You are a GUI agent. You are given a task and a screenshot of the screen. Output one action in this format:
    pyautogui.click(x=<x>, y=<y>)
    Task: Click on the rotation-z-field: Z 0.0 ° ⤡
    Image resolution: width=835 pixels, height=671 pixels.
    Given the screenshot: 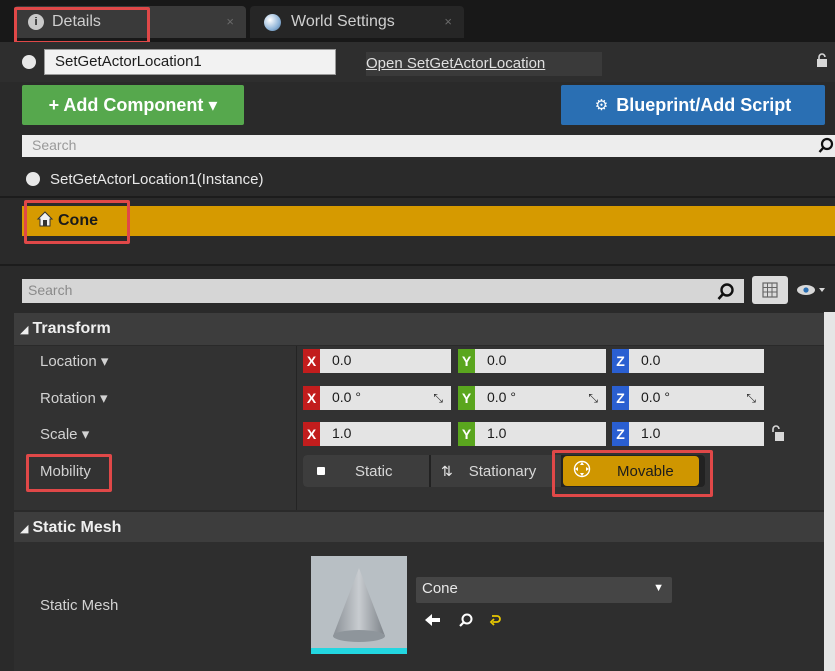 What is the action you would take?
    pyautogui.click(x=688, y=398)
    